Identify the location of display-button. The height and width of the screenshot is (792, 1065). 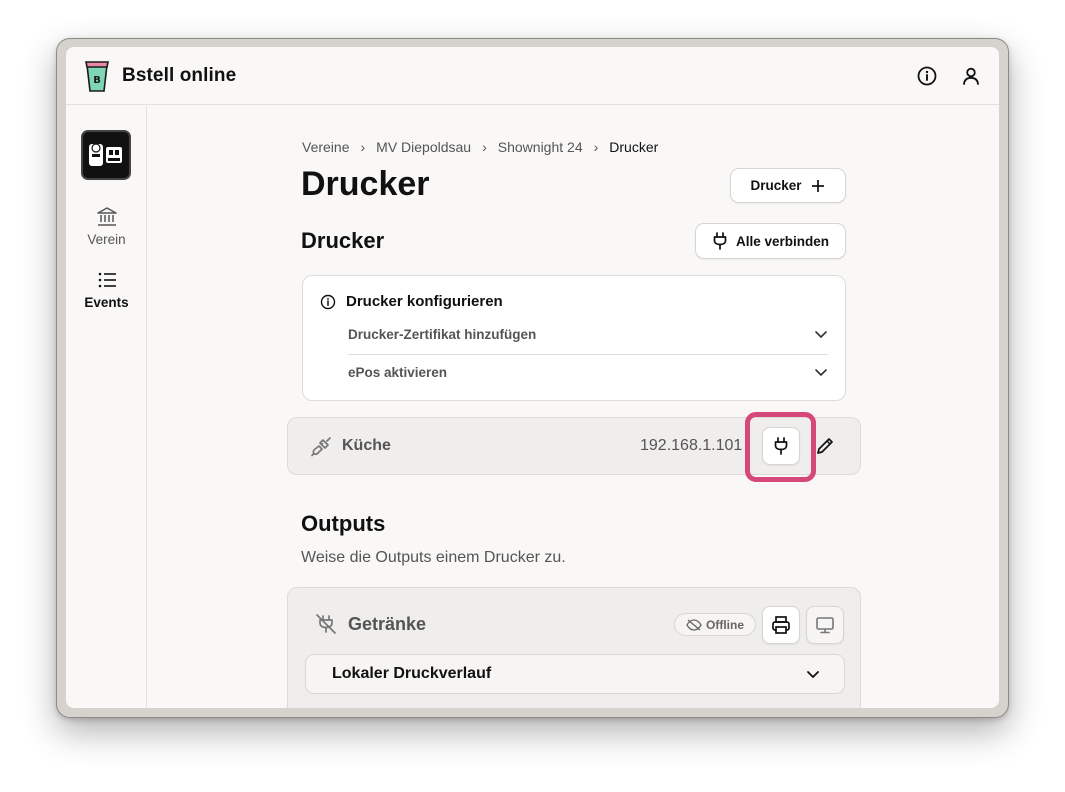
(825, 625).